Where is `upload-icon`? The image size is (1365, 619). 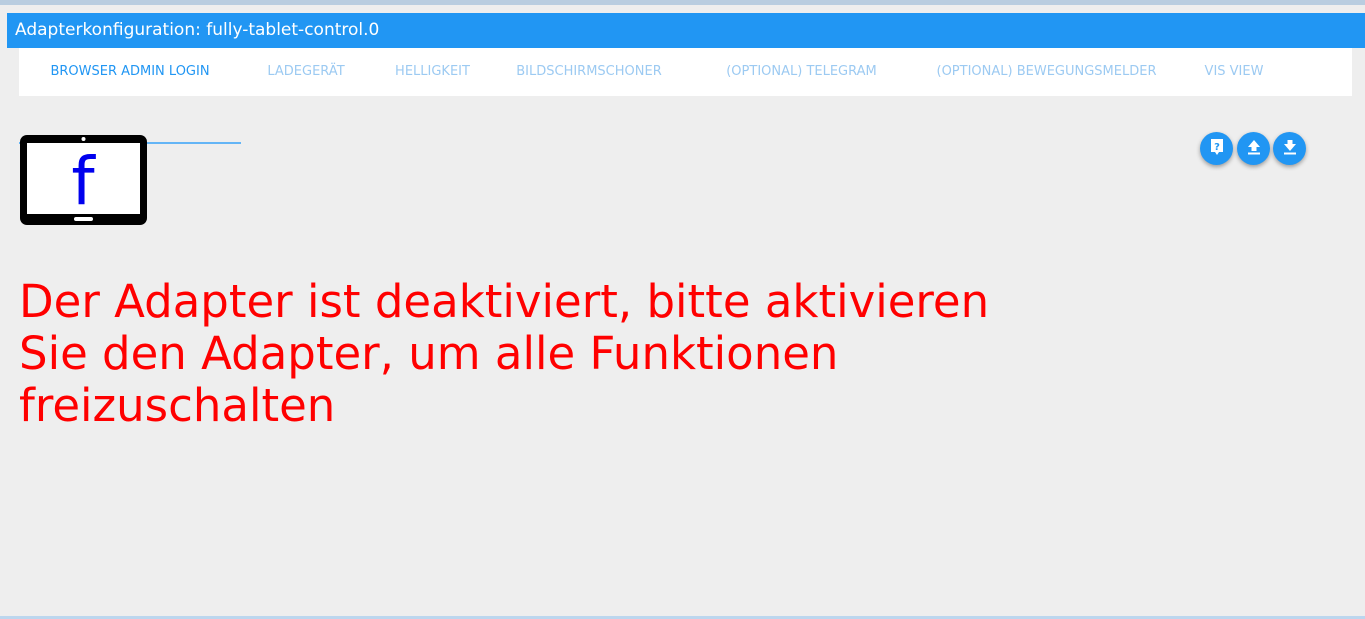 upload-icon is located at coordinates (1254, 149).